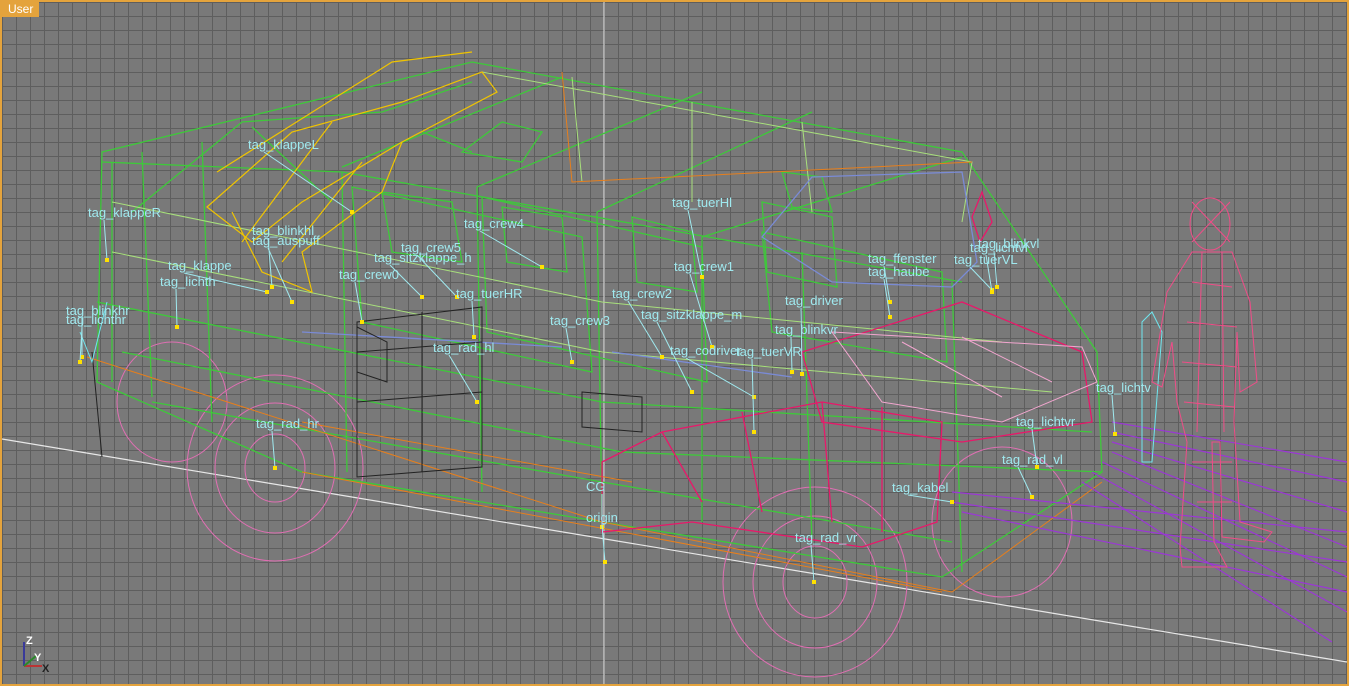  Describe the element at coordinates (1212, 382) in the screenshot. I see `human-reference-figure` at that location.